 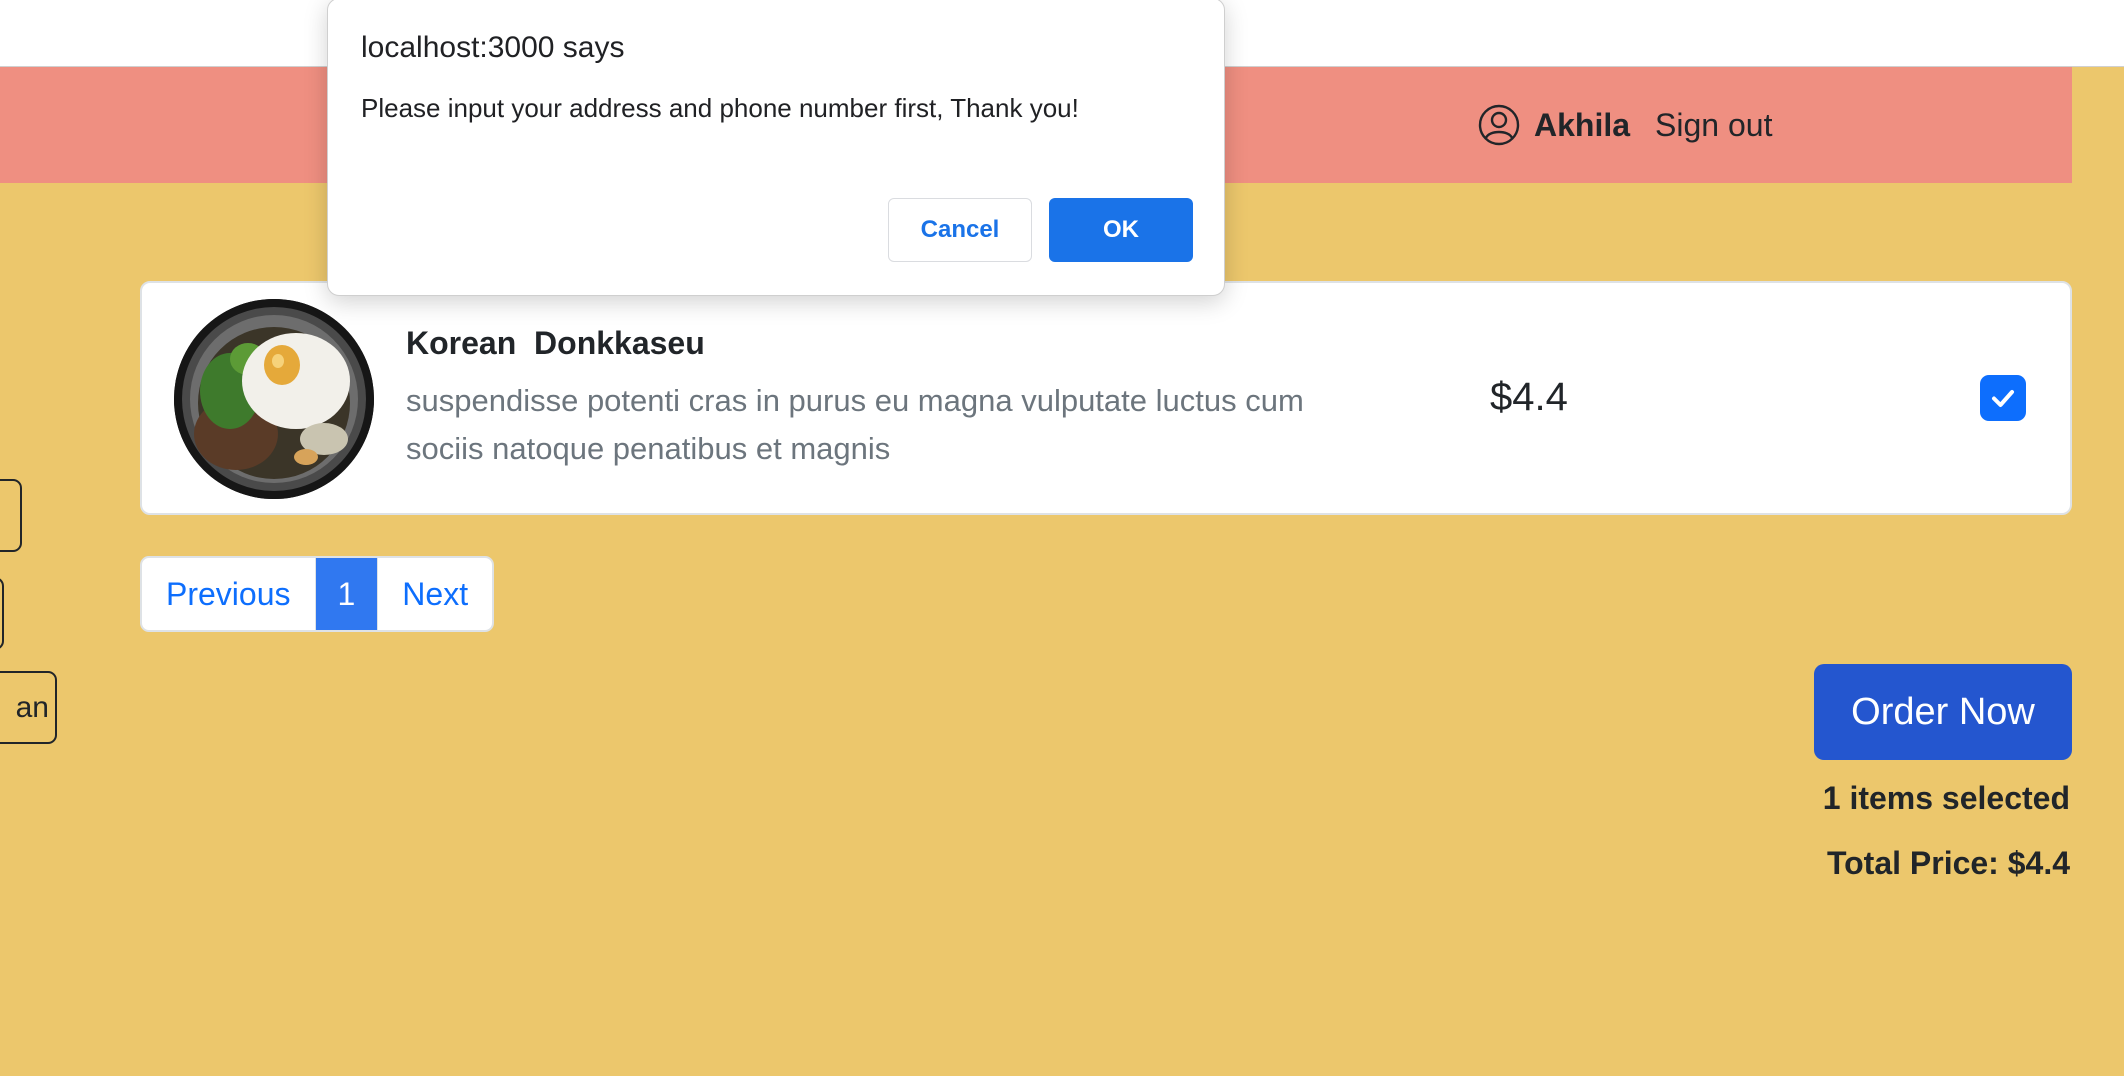 What do you see at coordinates (346, 594) in the screenshot?
I see `pagination-page-1: 1` at bounding box center [346, 594].